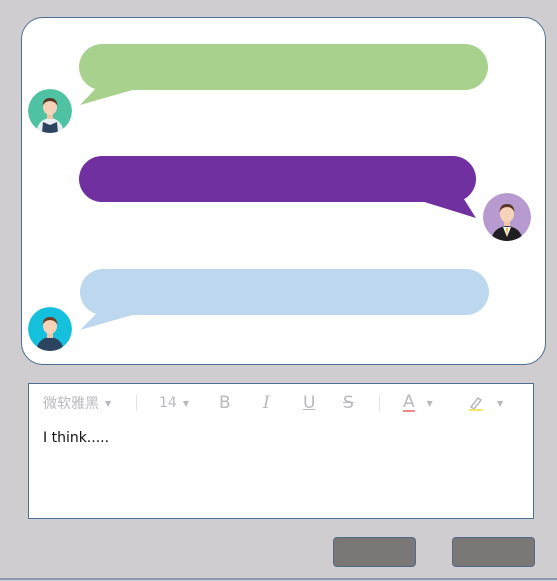 The height and width of the screenshot is (581, 557). What do you see at coordinates (281, 403) in the screenshot?
I see `editor-toolbar: 微软雅黑 ▼ 14 ▼ B I U S A ▼ ▼` at bounding box center [281, 403].